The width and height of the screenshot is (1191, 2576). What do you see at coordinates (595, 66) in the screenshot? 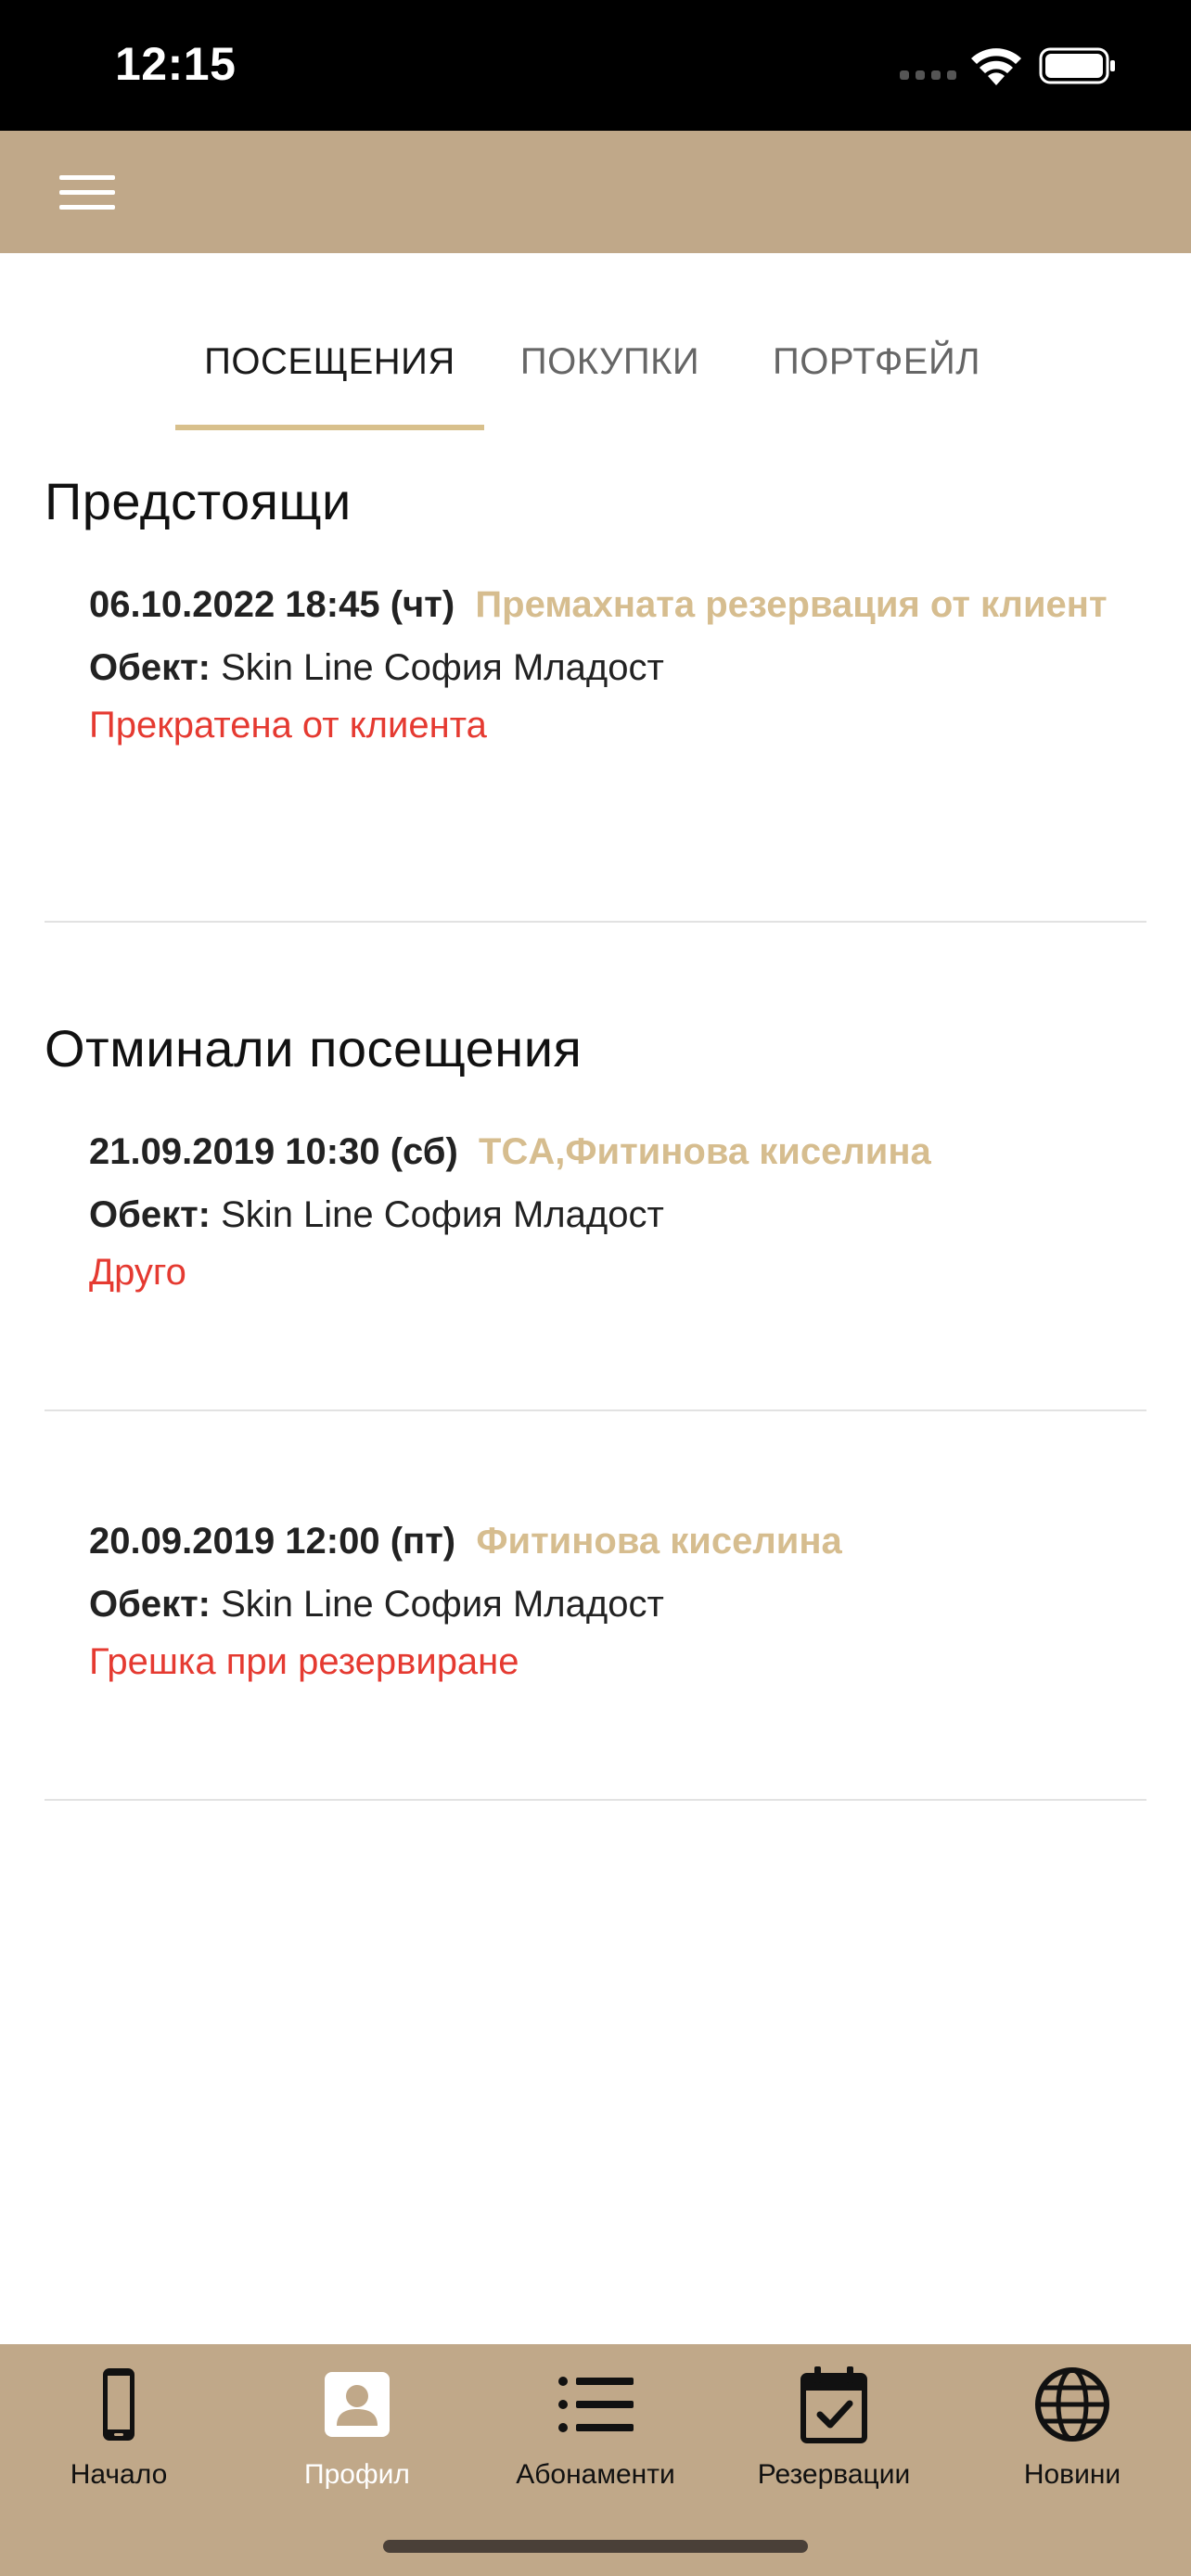
I see `status-bar: 12:15` at bounding box center [595, 66].